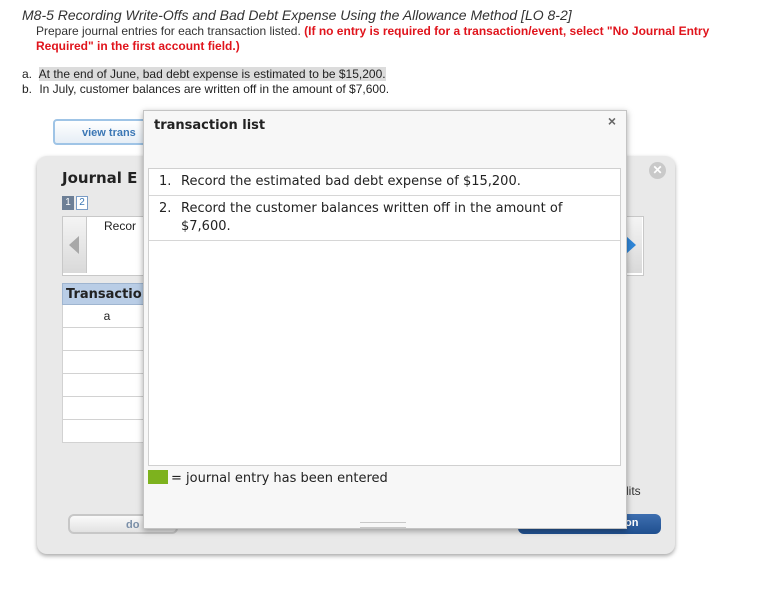 This screenshot has height=607, width=759. I want to click on table-row: a, so click(107, 316).